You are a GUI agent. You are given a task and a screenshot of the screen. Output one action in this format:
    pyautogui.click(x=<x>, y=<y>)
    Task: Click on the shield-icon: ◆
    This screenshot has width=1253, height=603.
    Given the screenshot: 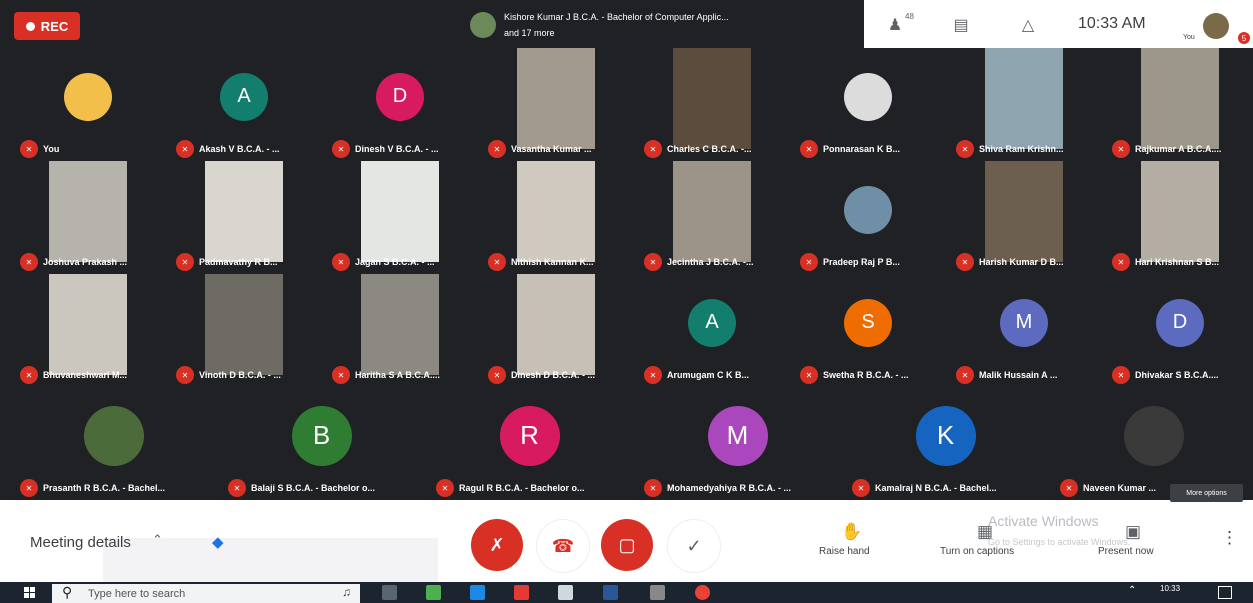 What is the action you would take?
    pyautogui.click(x=220, y=542)
    